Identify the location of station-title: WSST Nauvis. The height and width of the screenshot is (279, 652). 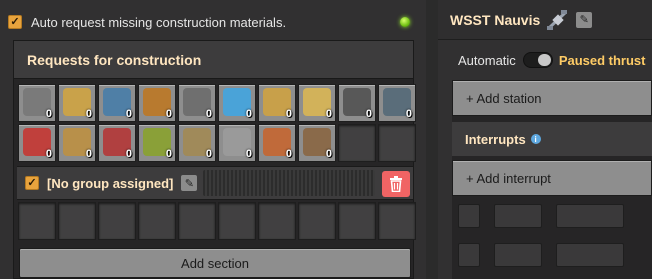
(495, 19).